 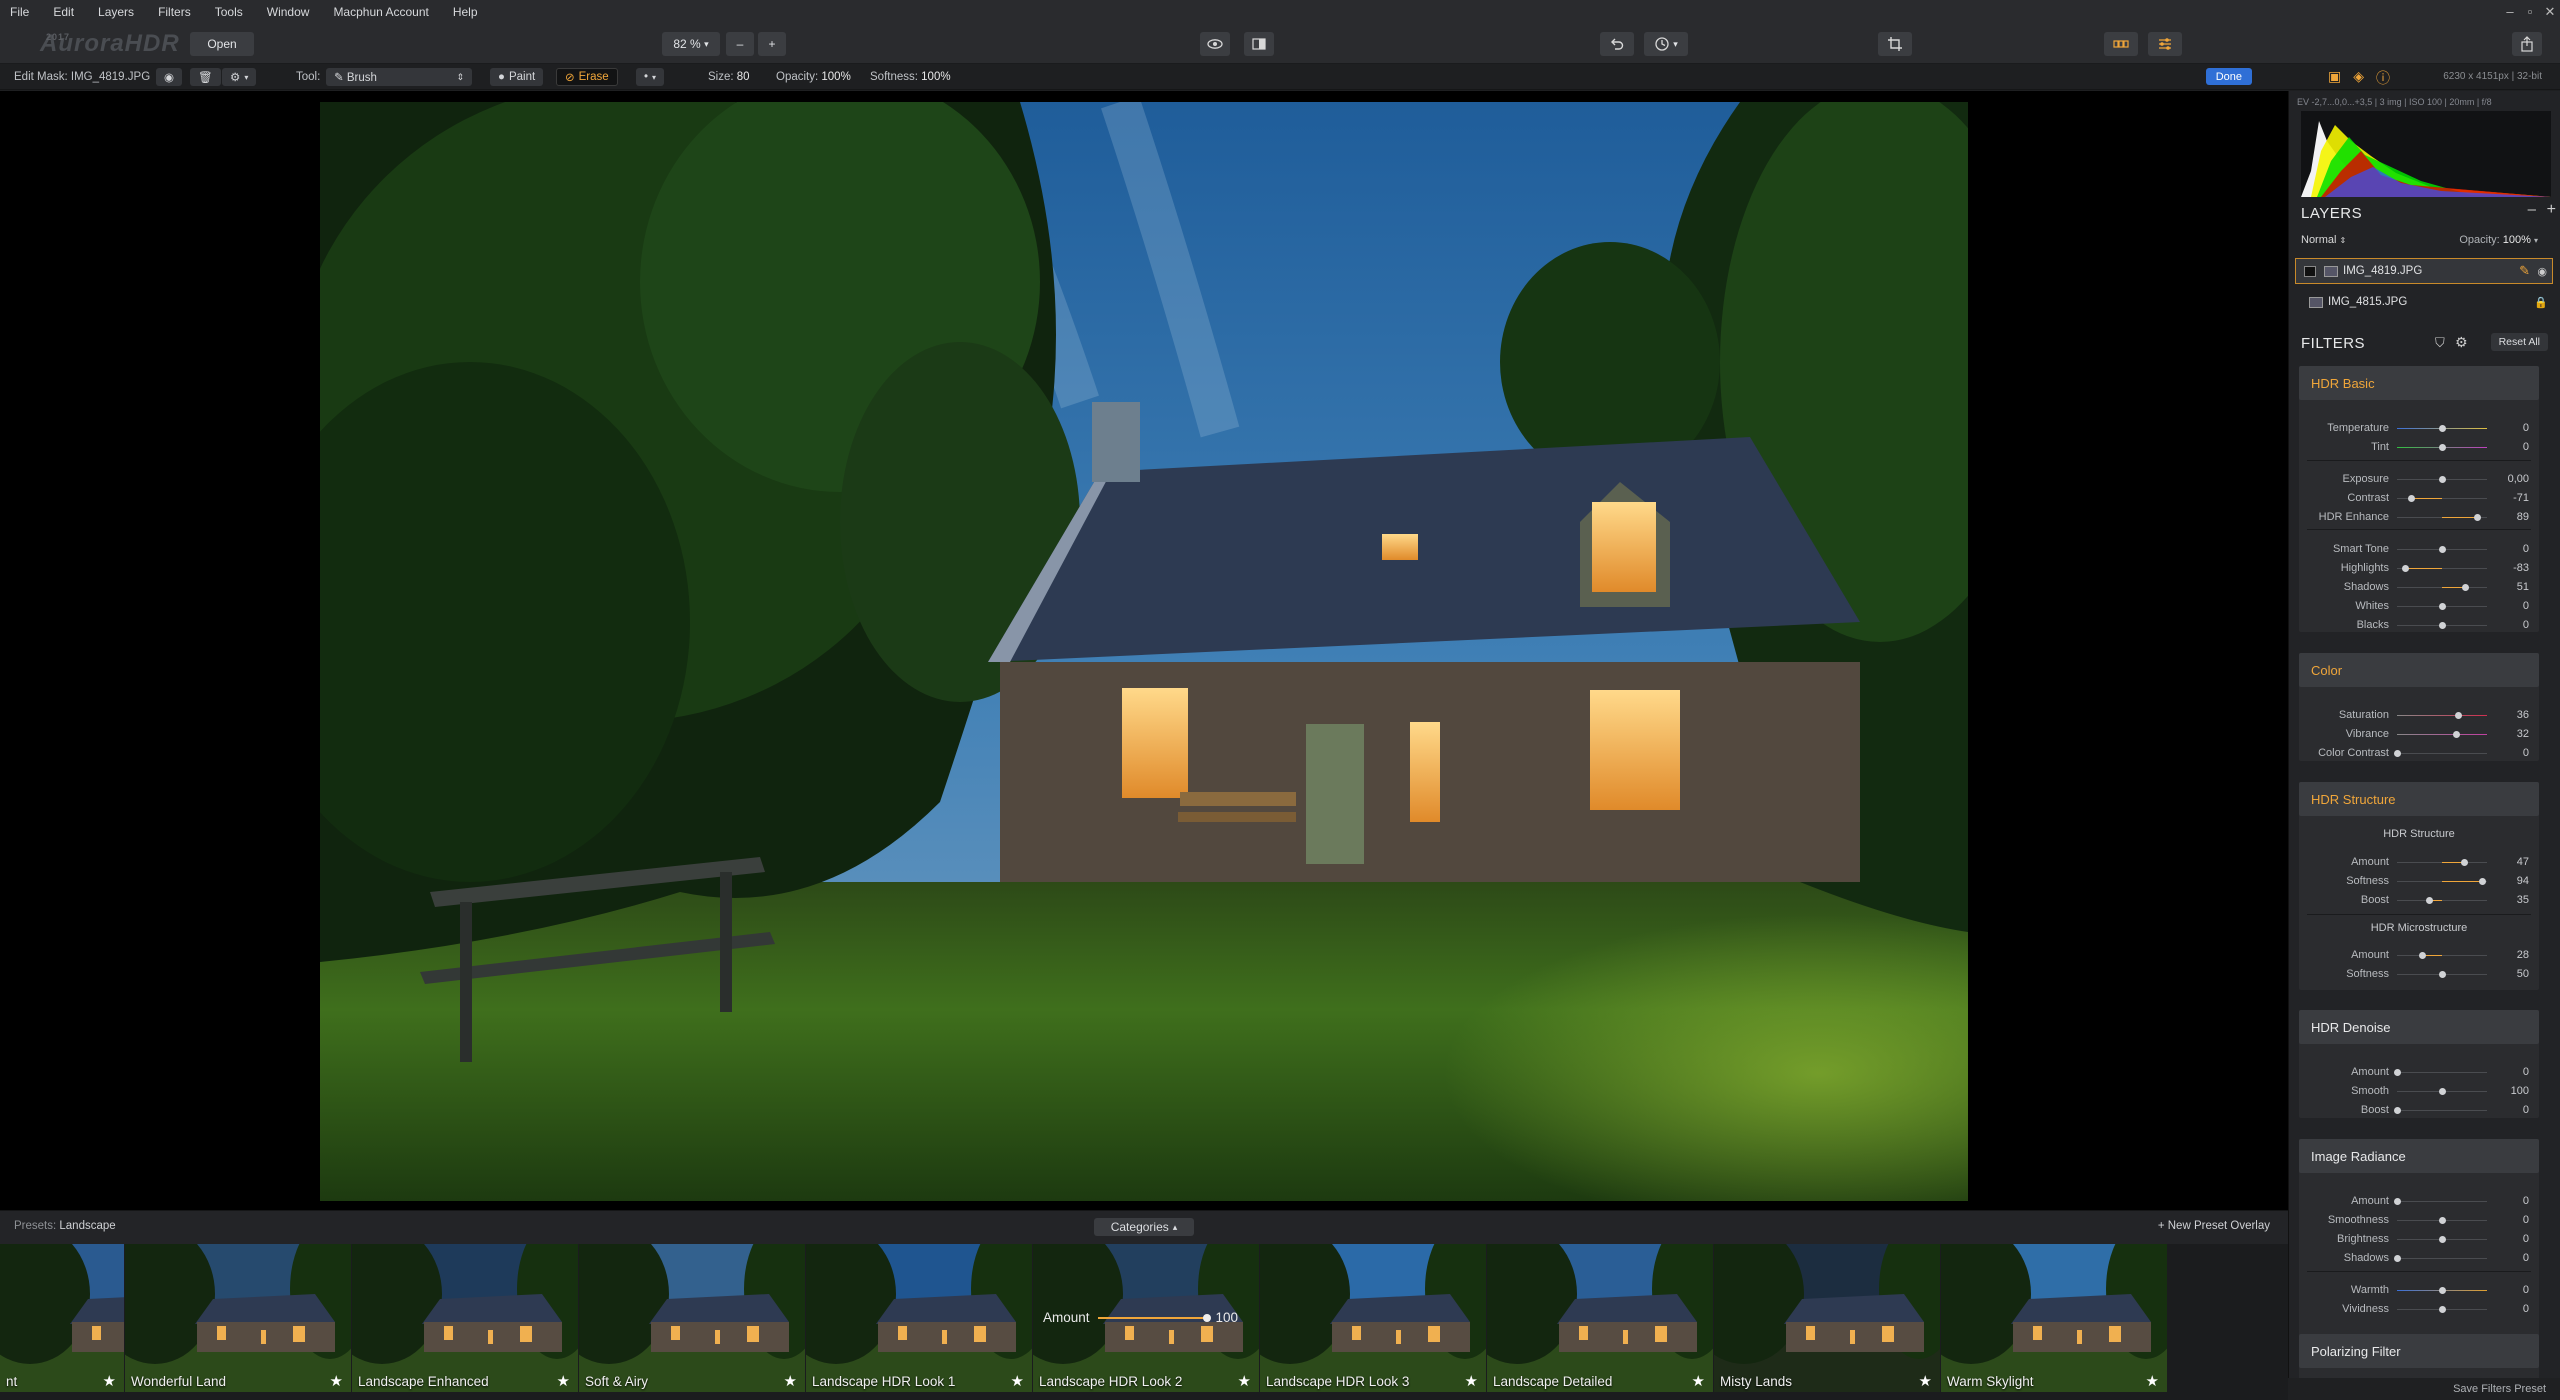 I want to click on eye-icon: ◉, so click(x=2542, y=271).